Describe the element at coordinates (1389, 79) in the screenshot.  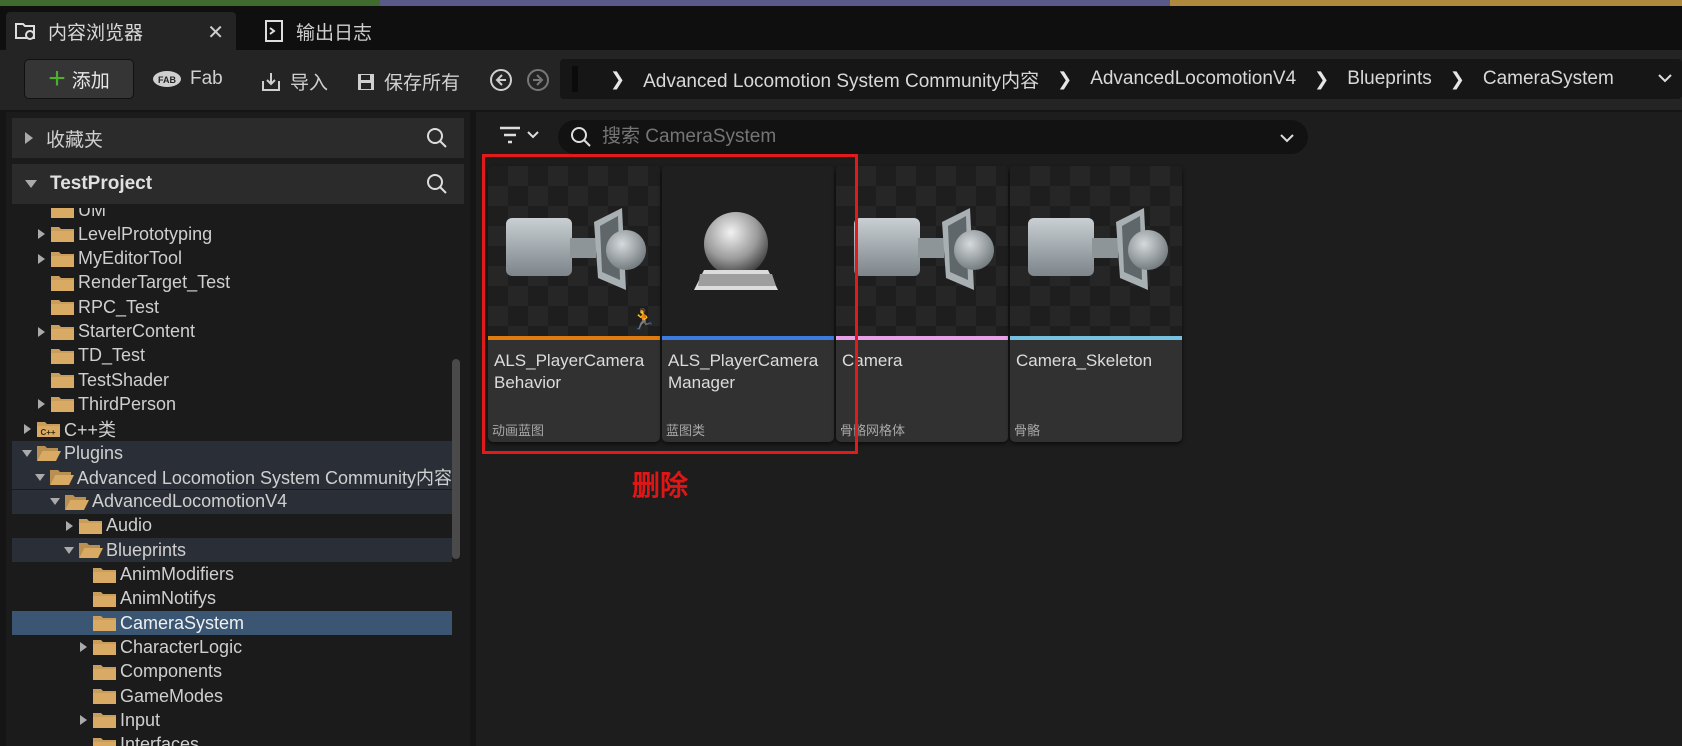
I see `breadcrumb-item: Blueprints` at that location.